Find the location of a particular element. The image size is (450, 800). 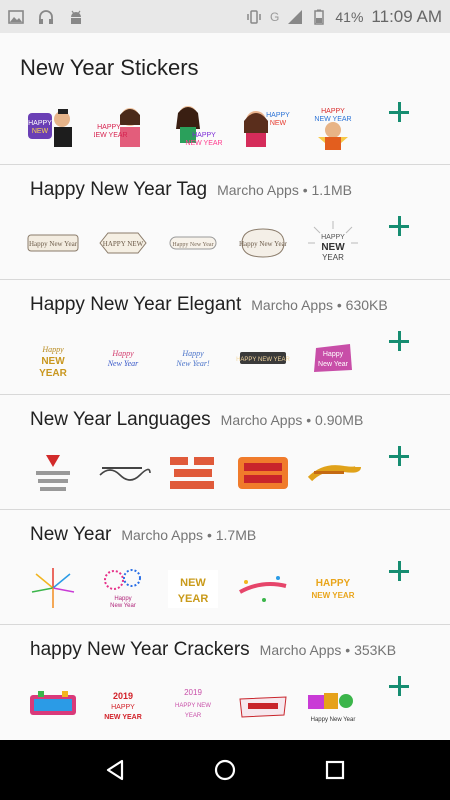

sticker: NEW YEAR is located at coordinates (193, 588).